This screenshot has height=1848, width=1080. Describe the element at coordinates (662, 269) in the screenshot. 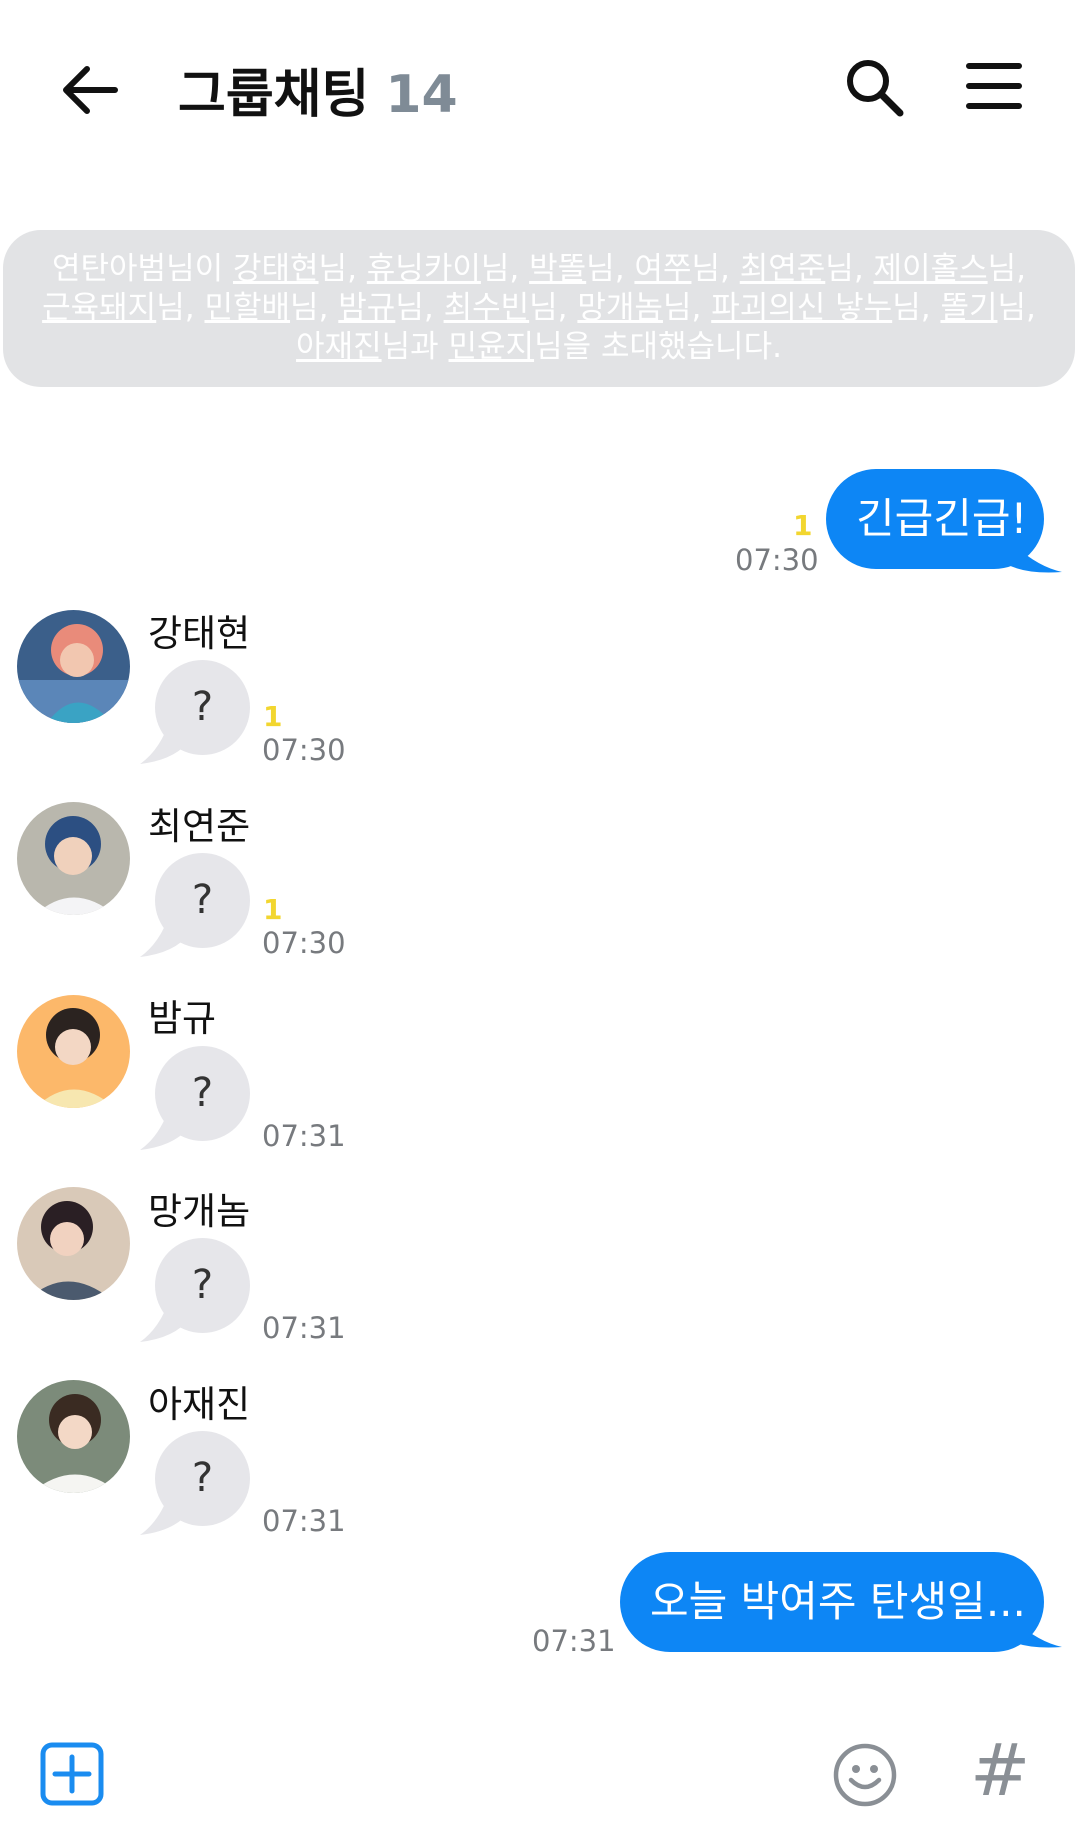

I see `invited-name: 여쭈` at that location.